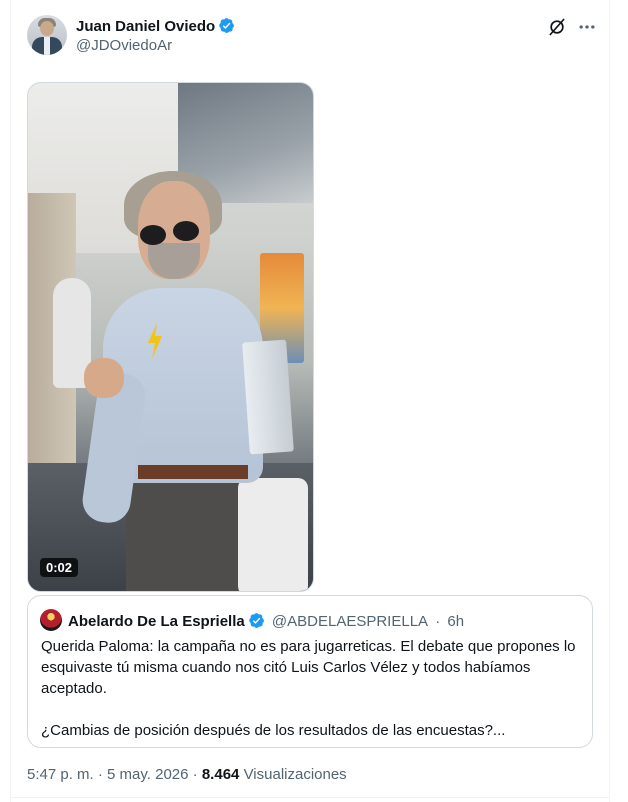 The image size is (628, 802). I want to click on quoted-author-avatar, so click(51, 620).